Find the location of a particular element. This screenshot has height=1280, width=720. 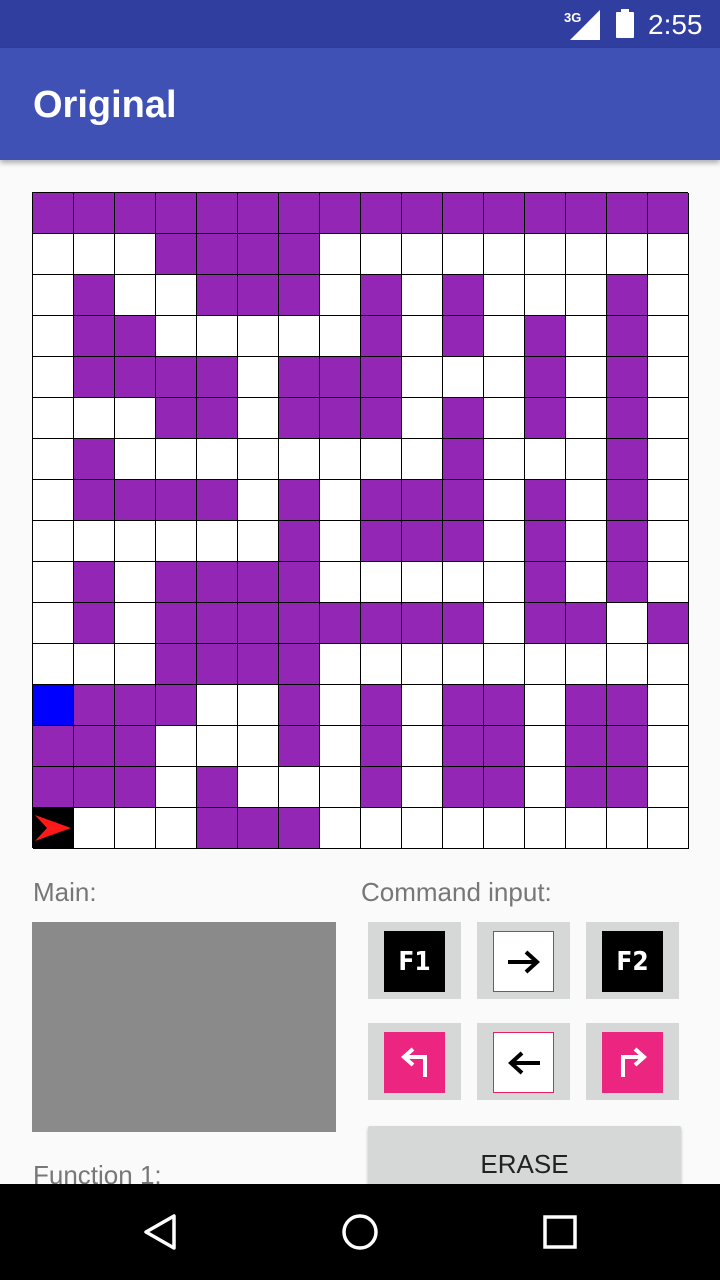

f2-button: F2 is located at coordinates (632, 960).